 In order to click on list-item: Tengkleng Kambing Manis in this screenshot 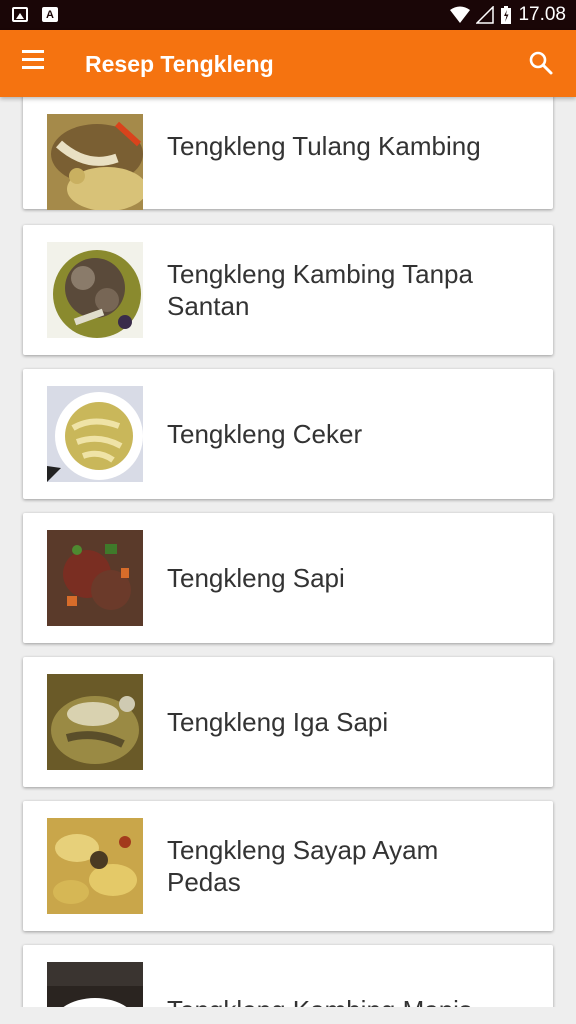, I will do `click(288, 976)`.